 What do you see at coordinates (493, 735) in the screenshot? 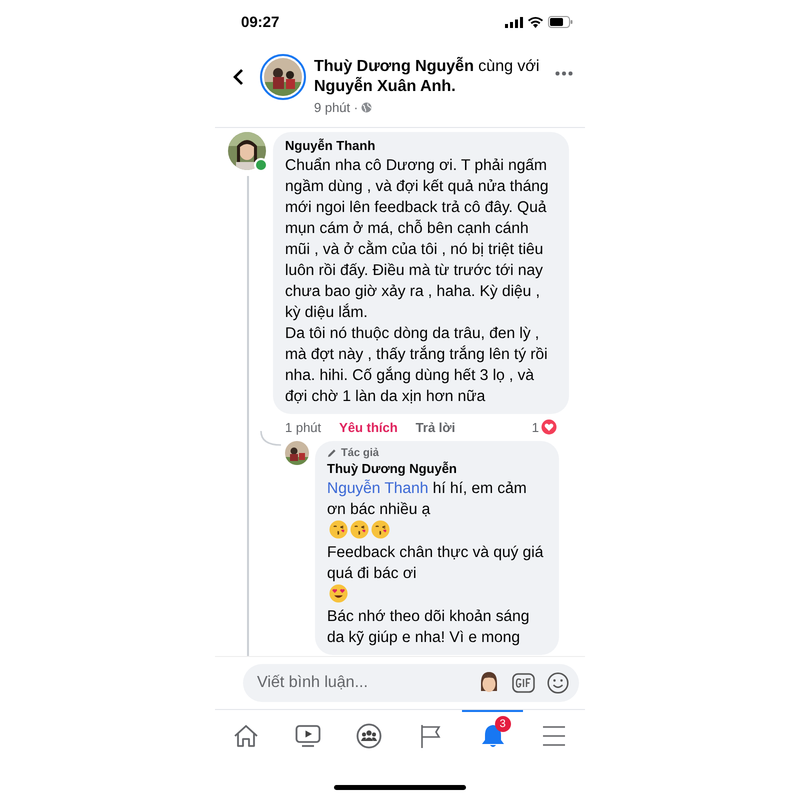
I see `bell-tab: 3` at bounding box center [493, 735].